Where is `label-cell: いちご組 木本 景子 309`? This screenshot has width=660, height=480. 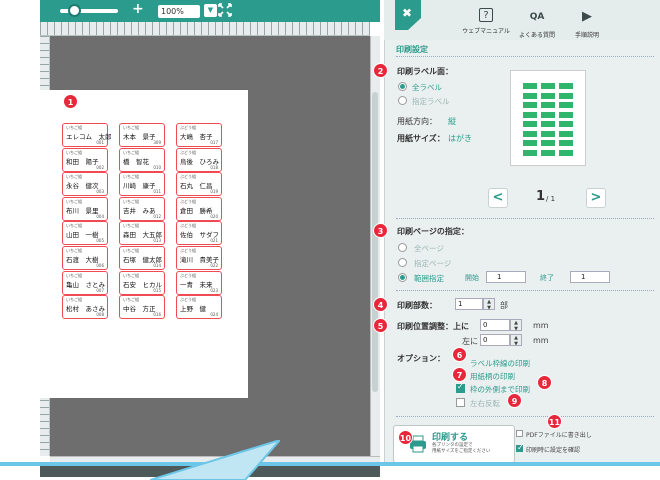
label-cell: いちご組 木本 景子 309 is located at coordinates (142, 135).